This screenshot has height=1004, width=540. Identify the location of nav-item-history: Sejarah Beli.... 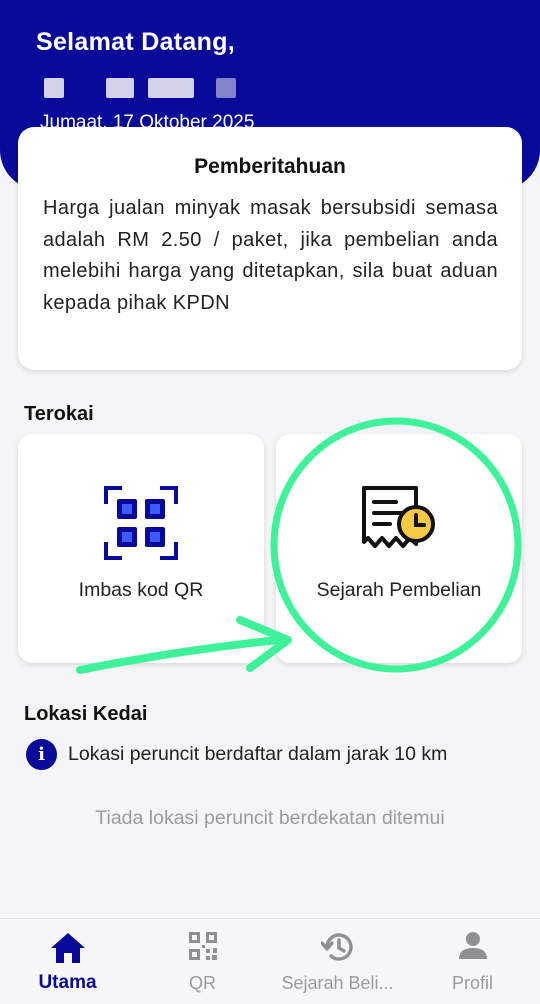
(337, 961).